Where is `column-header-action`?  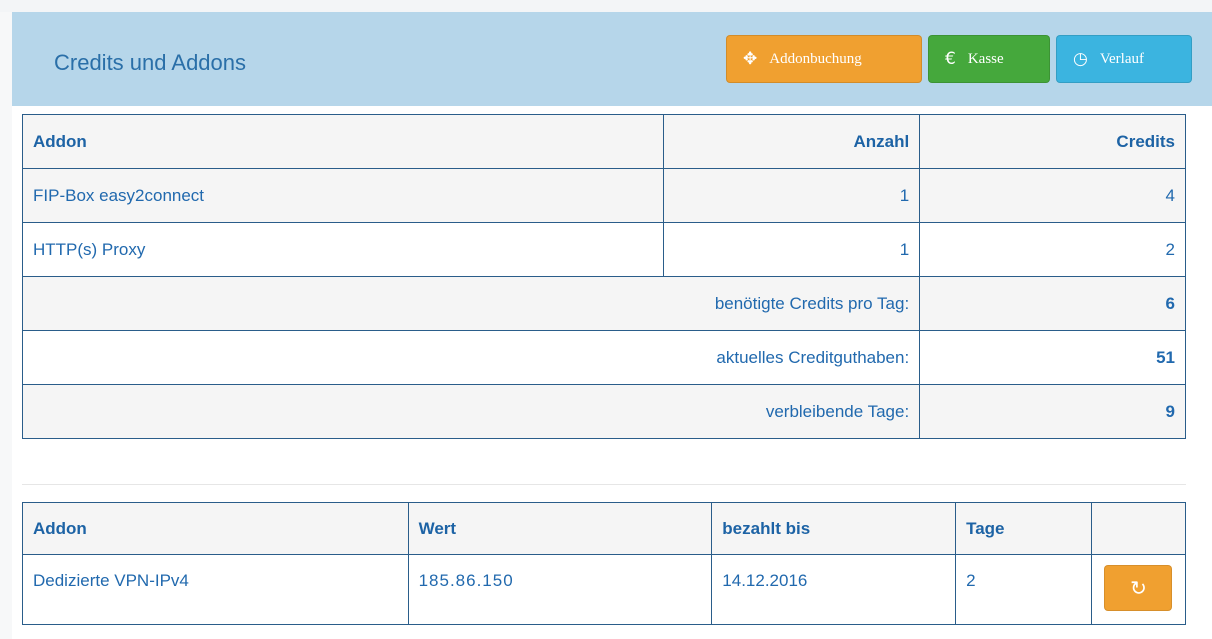
column-header-action is located at coordinates (1138, 528).